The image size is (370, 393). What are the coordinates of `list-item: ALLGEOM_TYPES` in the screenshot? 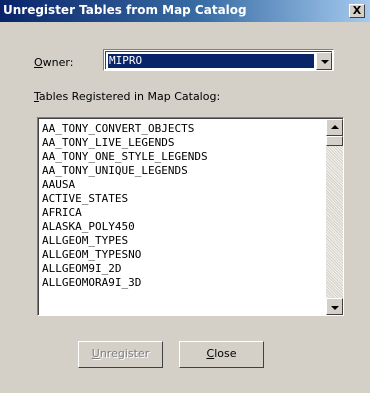 It's located at (182, 241).